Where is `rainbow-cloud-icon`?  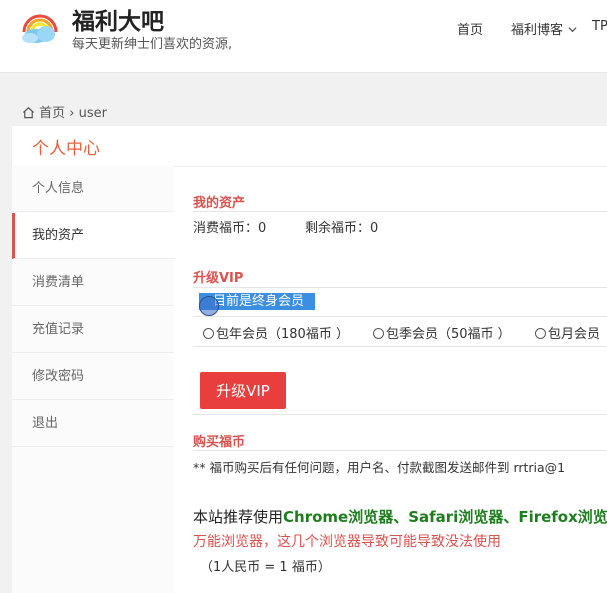
rainbow-cloud-icon is located at coordinates (43, 26).